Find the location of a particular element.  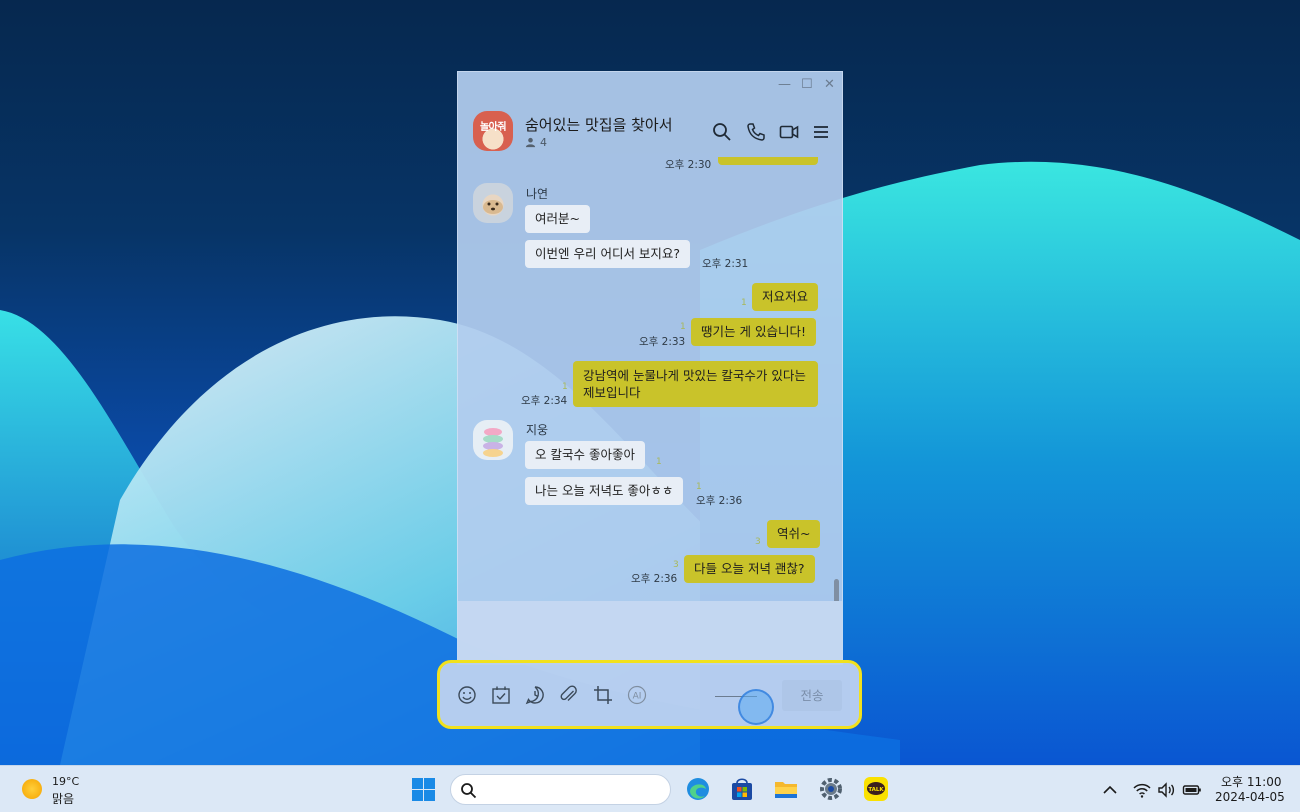

group-avatar: 놀아줘 is located at coordinates (493, 131).